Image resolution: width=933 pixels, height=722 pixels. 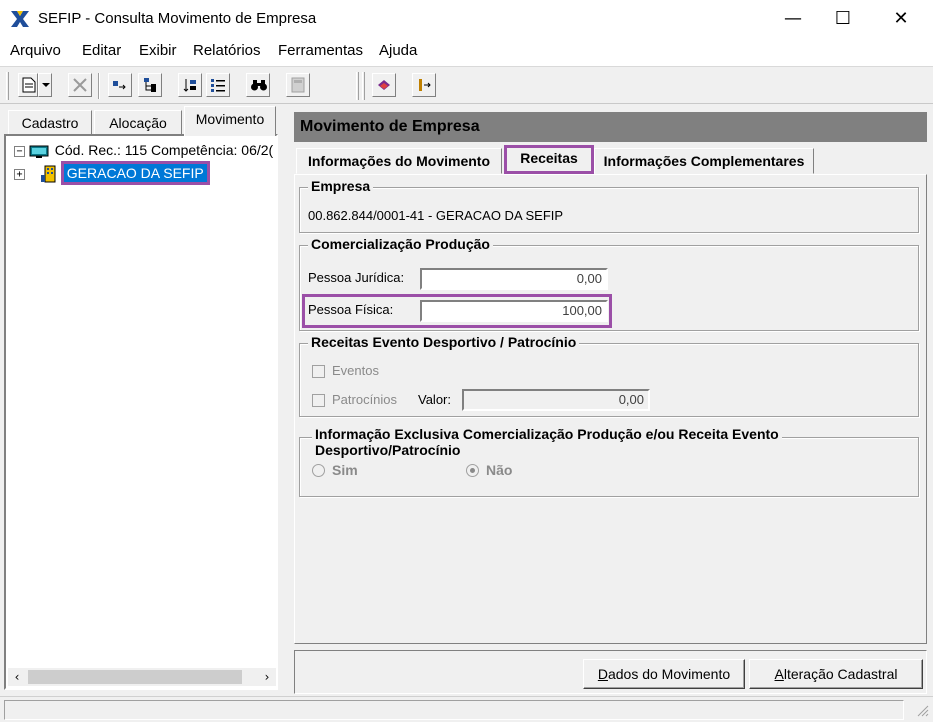 What do you see at coordinates (267, 677) in the screenshot?
I see `scroll-right-icon: ›` at bounding box center [267, 677].